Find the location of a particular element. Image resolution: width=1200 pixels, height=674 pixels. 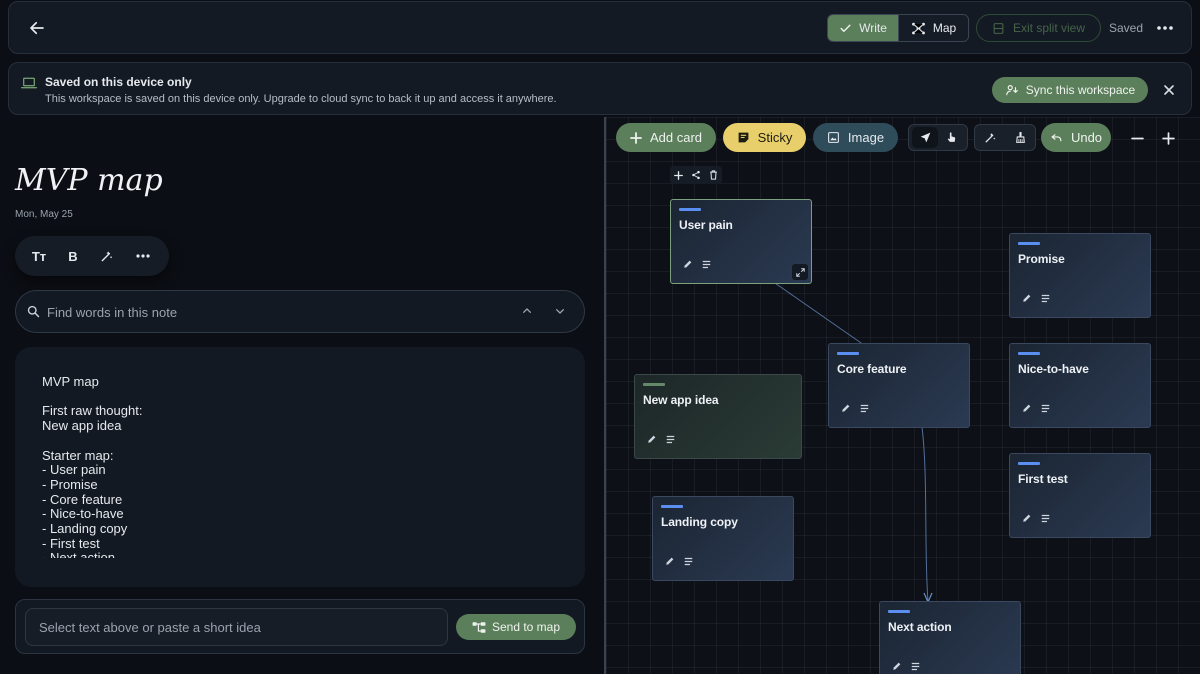

format-toolbar: Tт B is located at coordinates (92, 256).